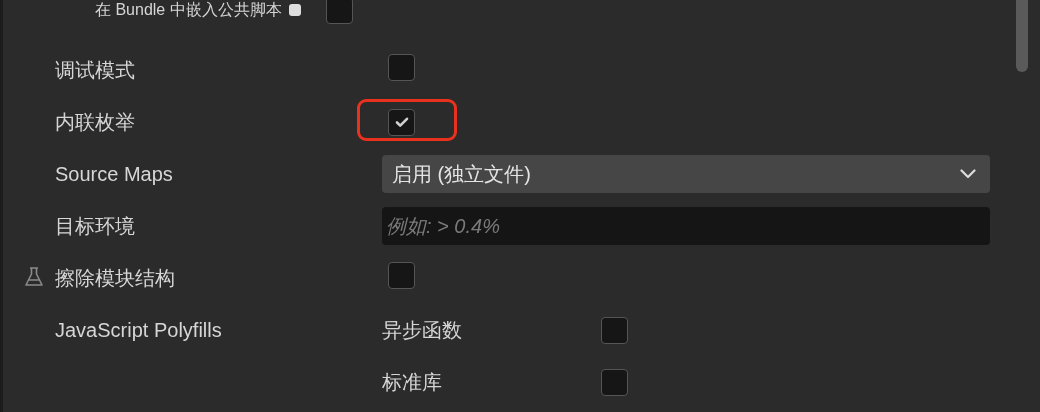 The width and height of the screenshot is (1040, 412). What do you see at coordinates (95, 69) in the screenshot?
I see `setting-label: 调试模式` at bounding box center [95, 69].